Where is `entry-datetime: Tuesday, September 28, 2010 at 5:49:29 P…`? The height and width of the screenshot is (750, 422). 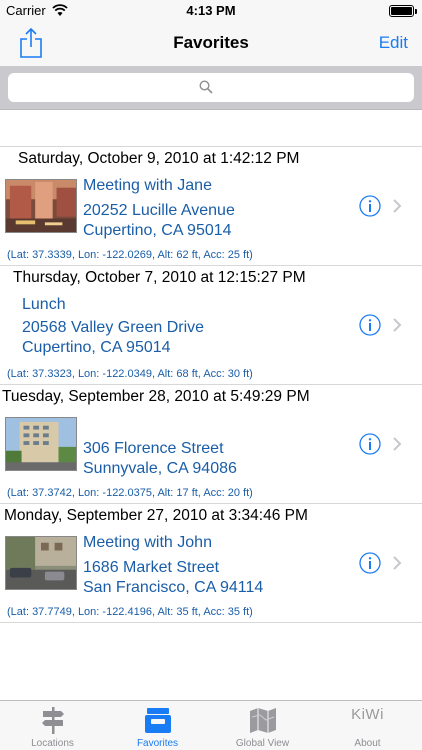
entry-datetime: Tuesday, September 28, 2010 at 5:49:29 P… is located at coordinates (156, 396).